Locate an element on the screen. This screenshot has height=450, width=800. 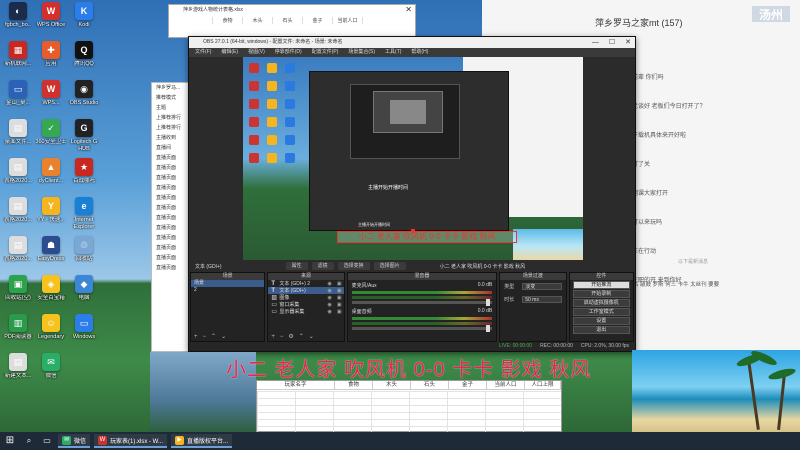
menu-scene-collection: 场景集合(S) is located at coordinates (361, 52).